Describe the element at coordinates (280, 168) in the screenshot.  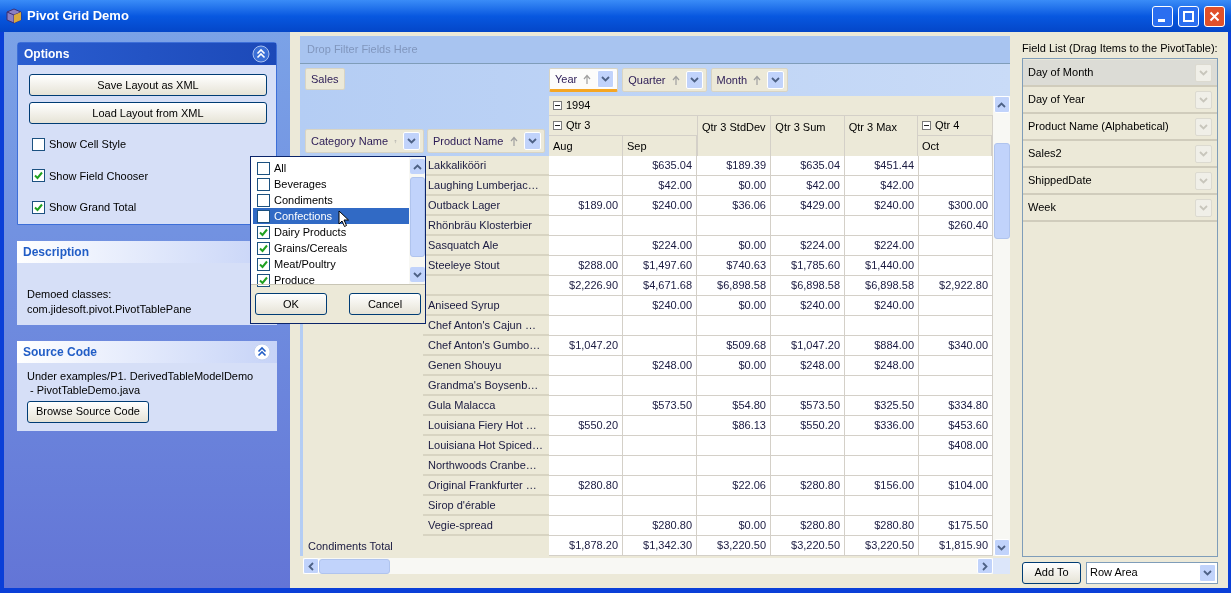
I see `filter-item-label: All` at that location.